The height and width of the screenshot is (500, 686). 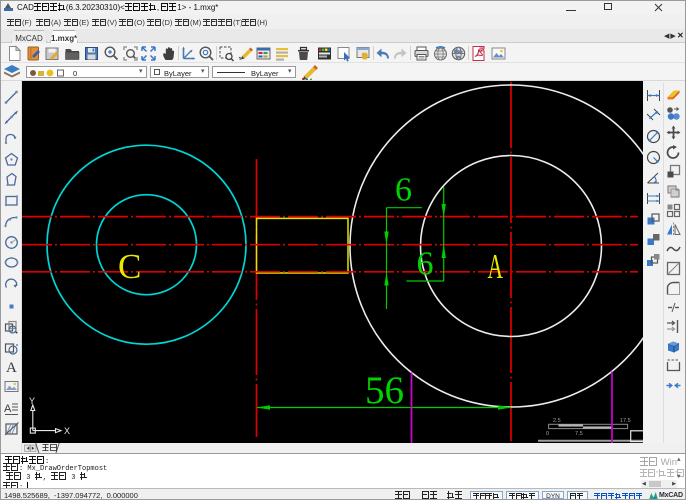 I want to click on svg-text: 0, so click(x=547, y=434).